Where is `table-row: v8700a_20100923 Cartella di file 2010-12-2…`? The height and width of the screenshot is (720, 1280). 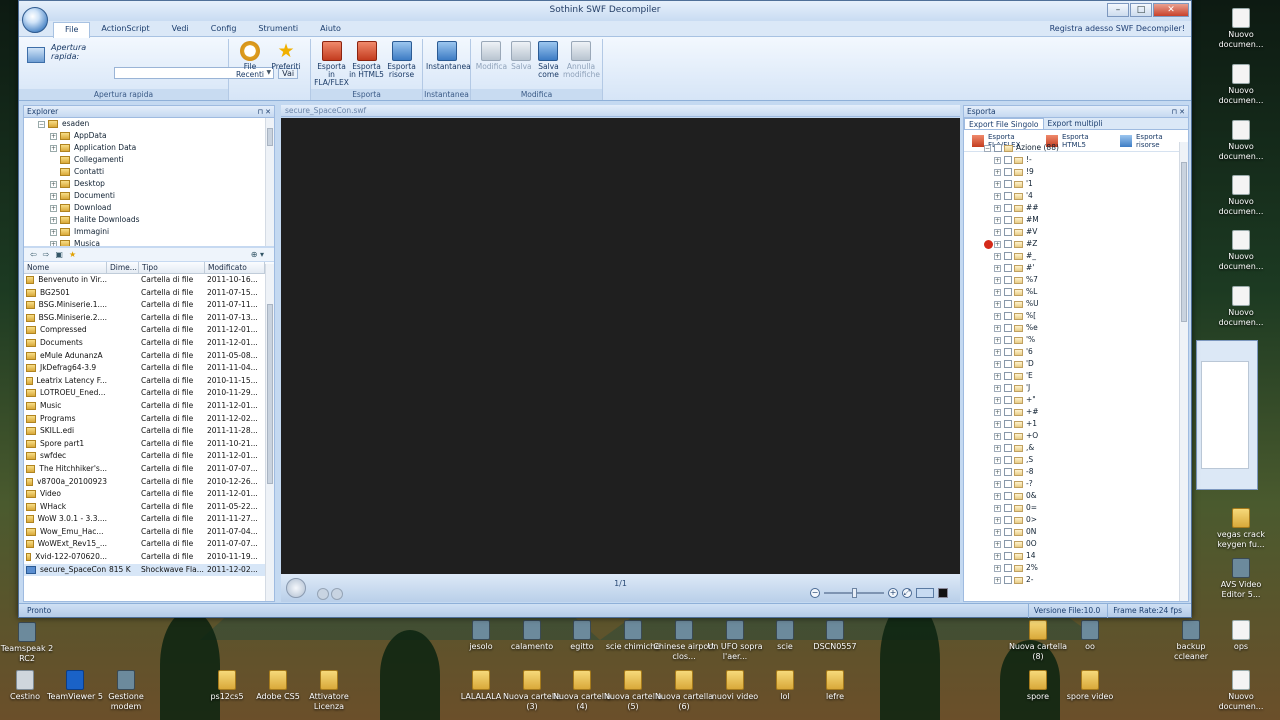 table-row: v8700a_20100923 Cartella di file 2010-12-2… is located at coordinates (149, 482).